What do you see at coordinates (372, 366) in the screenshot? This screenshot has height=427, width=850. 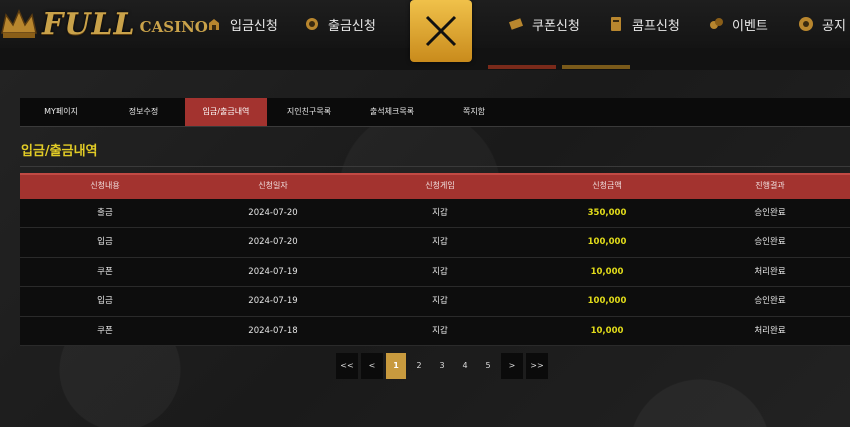 I see `prev-page-button: <` at bounding box center [372, 366].